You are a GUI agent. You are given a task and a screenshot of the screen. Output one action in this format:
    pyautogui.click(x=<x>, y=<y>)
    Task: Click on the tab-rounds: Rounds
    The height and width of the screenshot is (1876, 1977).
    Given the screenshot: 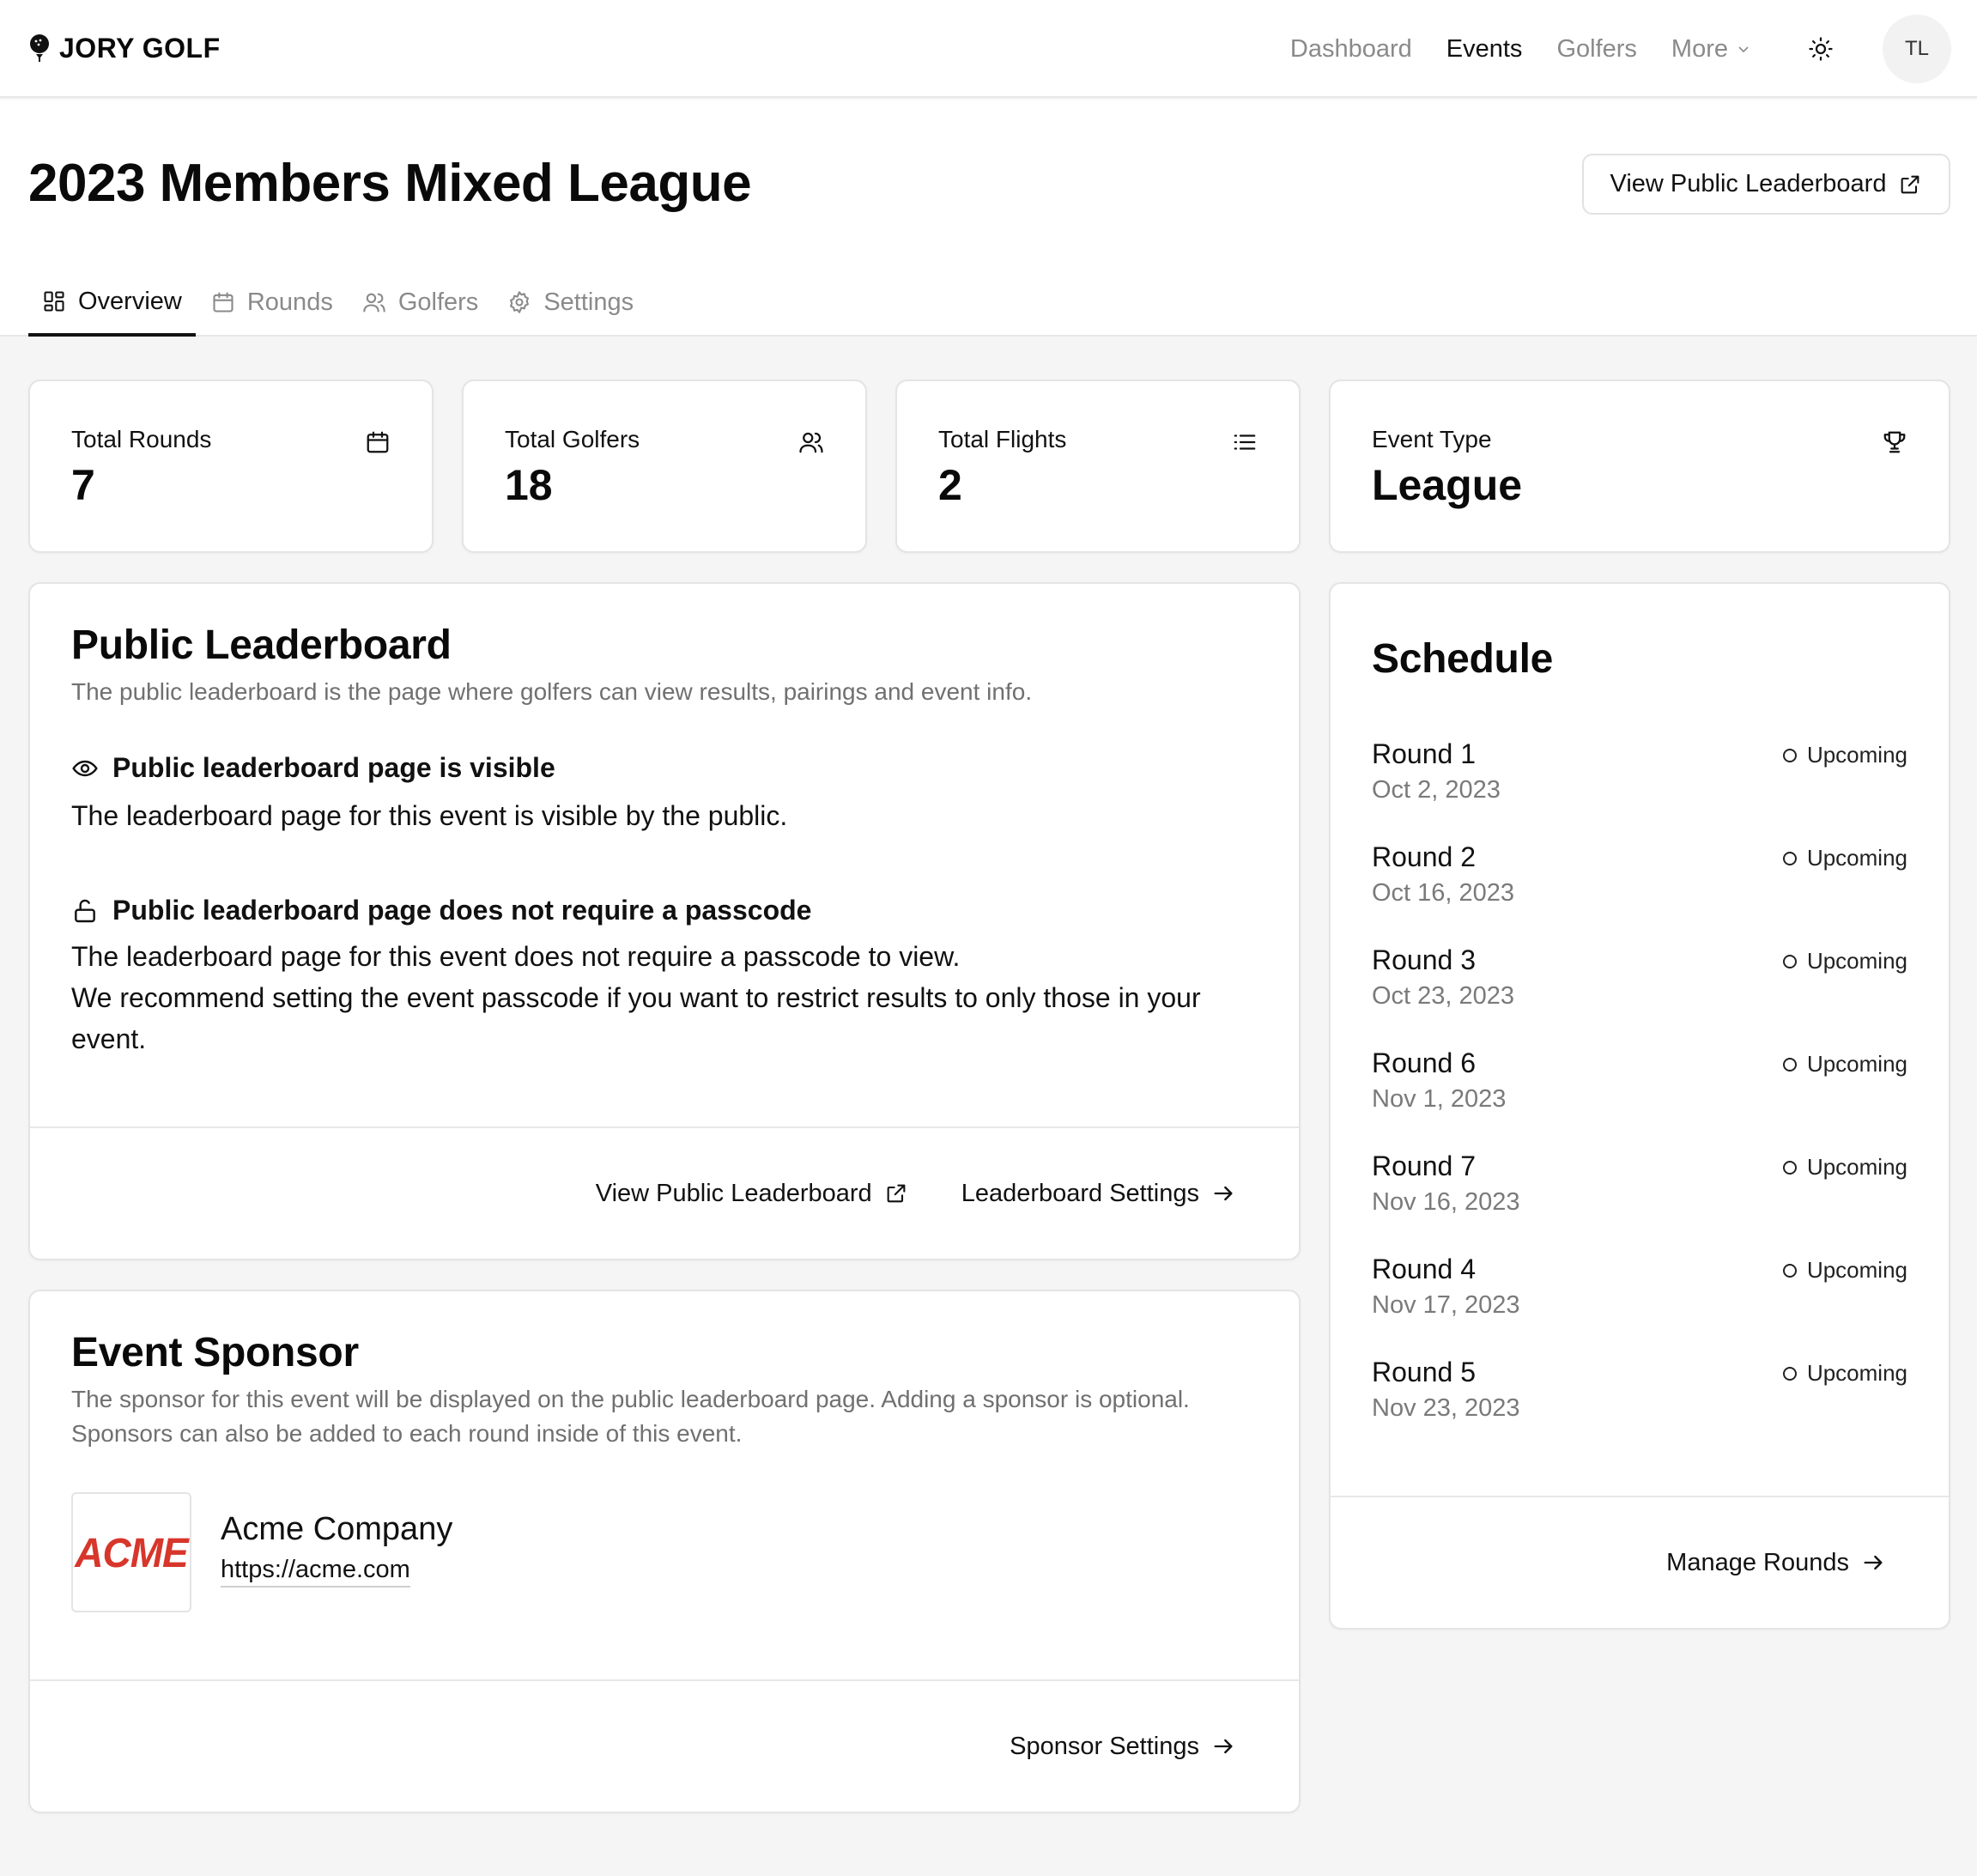 What is the action you would take?
    pyautogui.click(x=272, y=303)
    